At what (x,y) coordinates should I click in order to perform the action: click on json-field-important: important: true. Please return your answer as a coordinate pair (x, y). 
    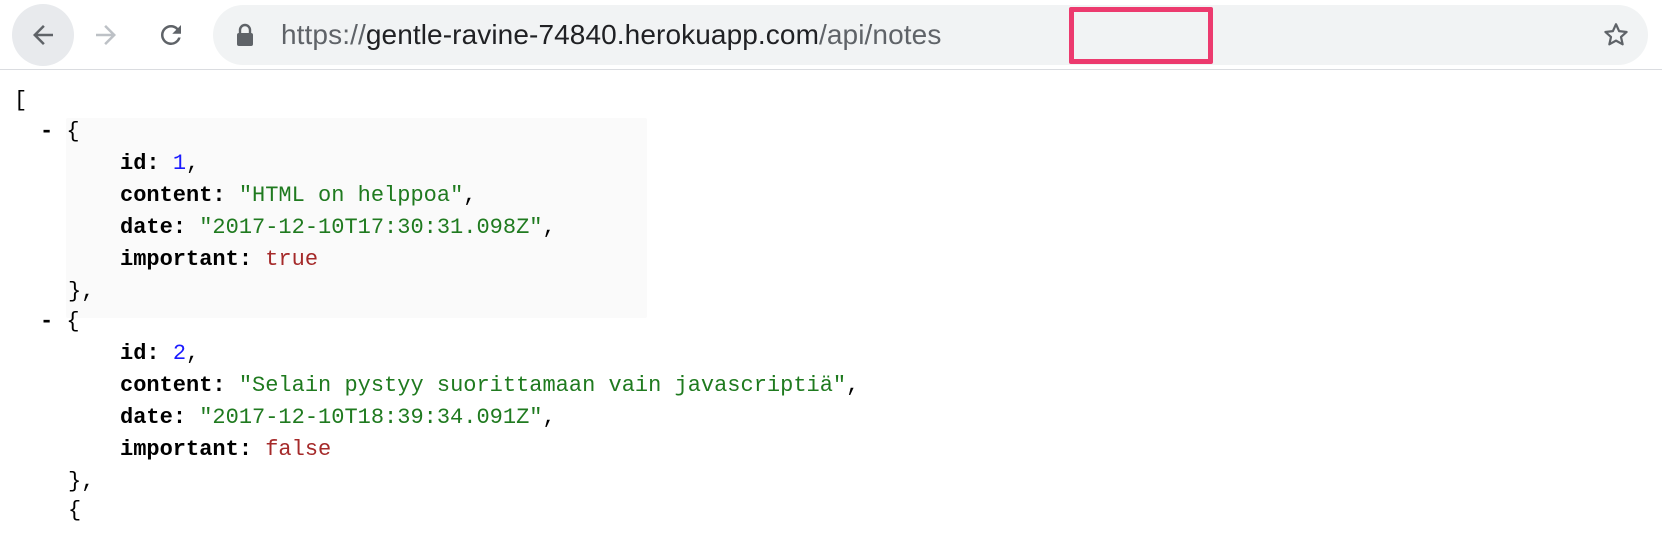
    Looking at the image, I should click on (219, 259).